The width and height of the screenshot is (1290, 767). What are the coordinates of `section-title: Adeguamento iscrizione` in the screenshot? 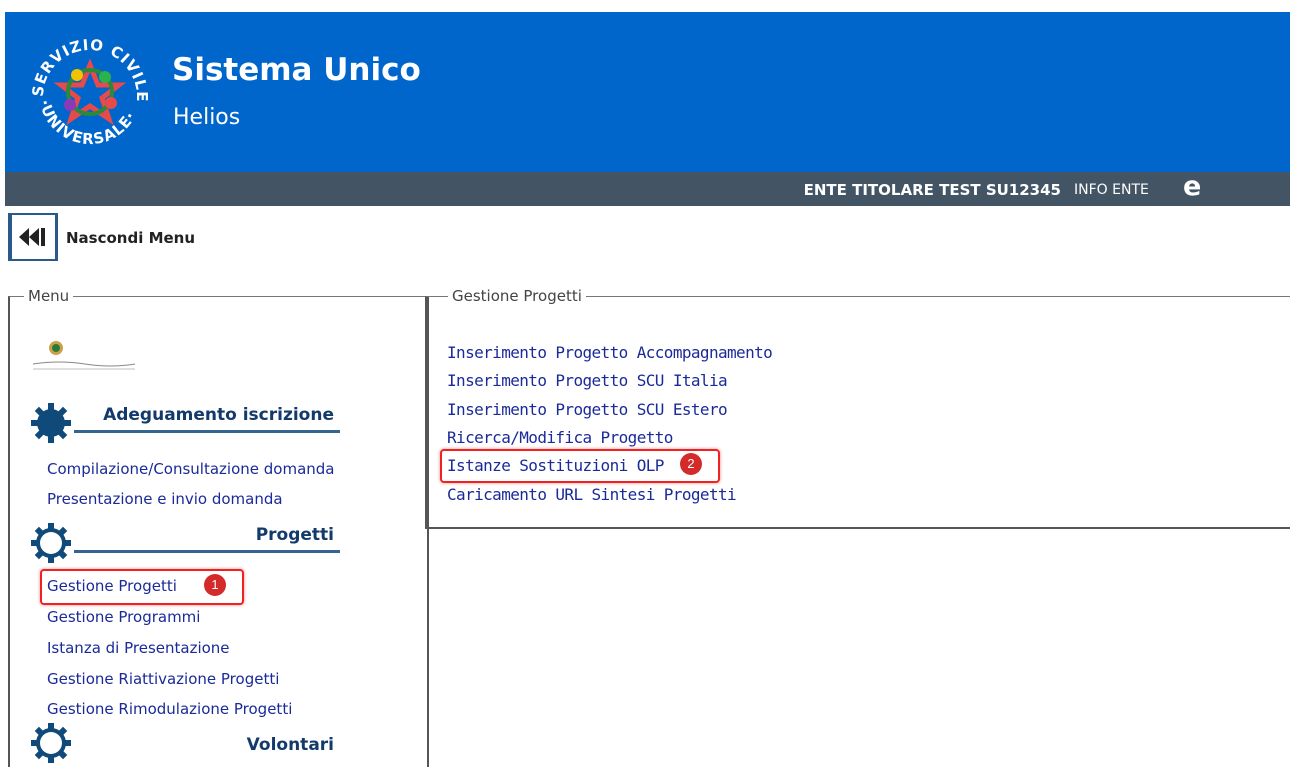 It's located at (218, 415).